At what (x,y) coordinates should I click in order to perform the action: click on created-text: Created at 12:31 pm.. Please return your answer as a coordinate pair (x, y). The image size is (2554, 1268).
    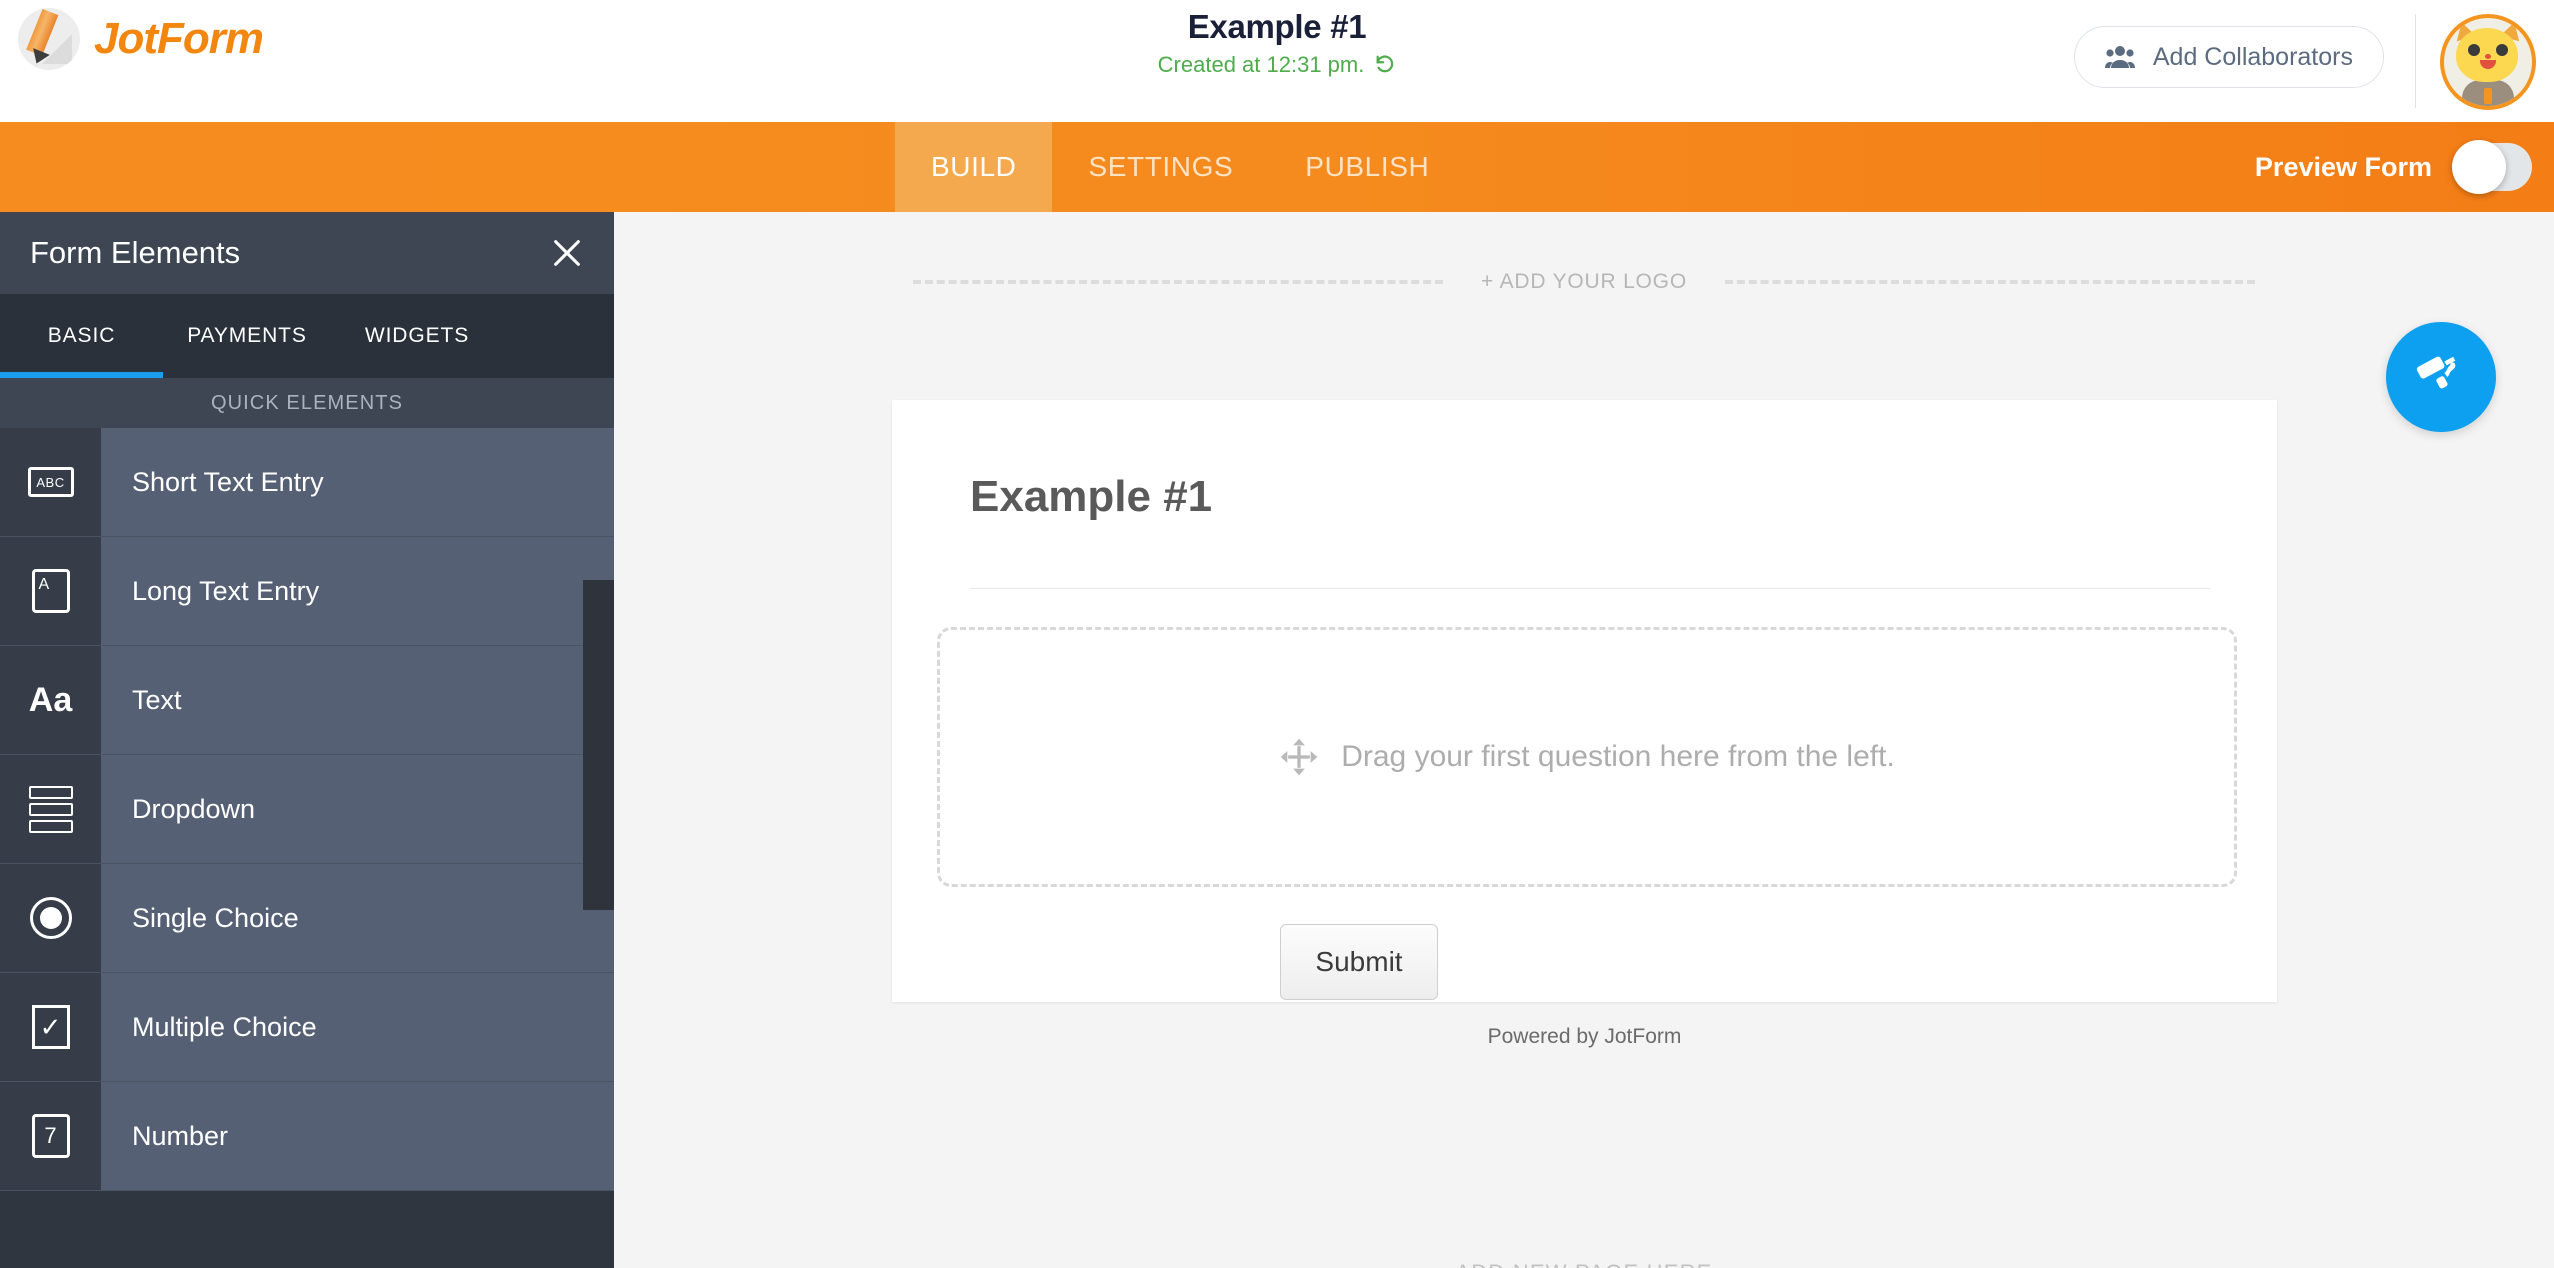
    Looking at the image, I should click on (1261, 64).